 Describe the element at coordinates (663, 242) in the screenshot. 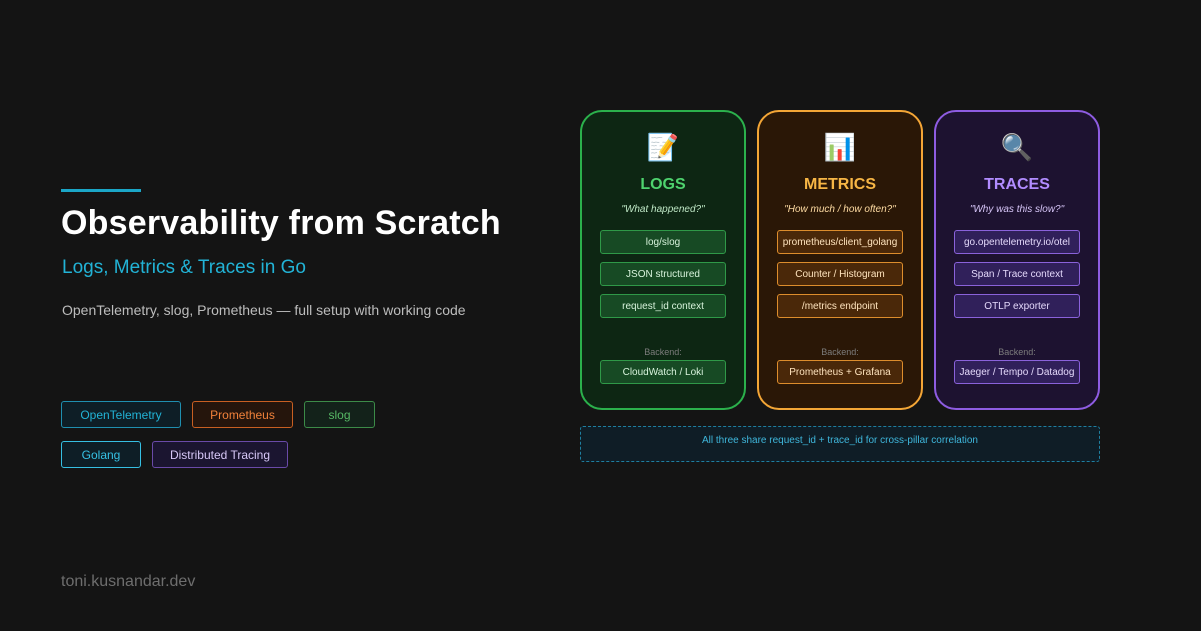

I see `pillar-item: log/slog` at that location.